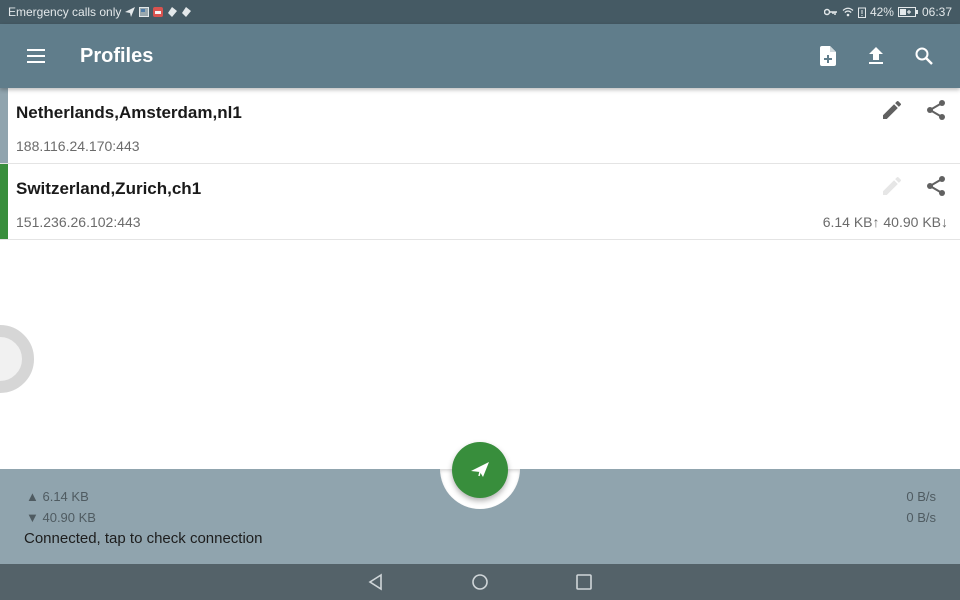 This screenshot has height=600, width=960. I want to click on recents-icon, so click(584, 582).